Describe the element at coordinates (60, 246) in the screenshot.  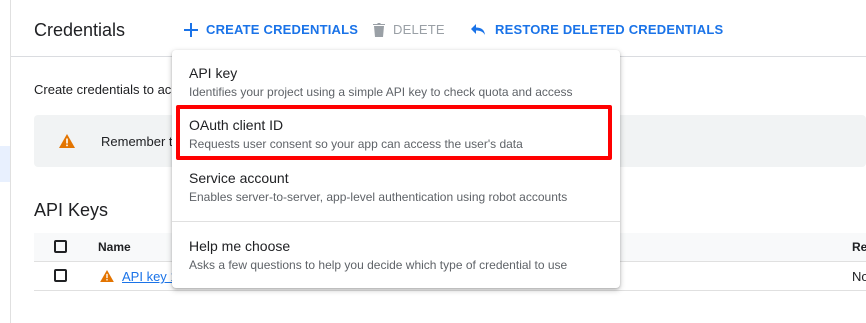
I see `select-all-checkbox` at that location.